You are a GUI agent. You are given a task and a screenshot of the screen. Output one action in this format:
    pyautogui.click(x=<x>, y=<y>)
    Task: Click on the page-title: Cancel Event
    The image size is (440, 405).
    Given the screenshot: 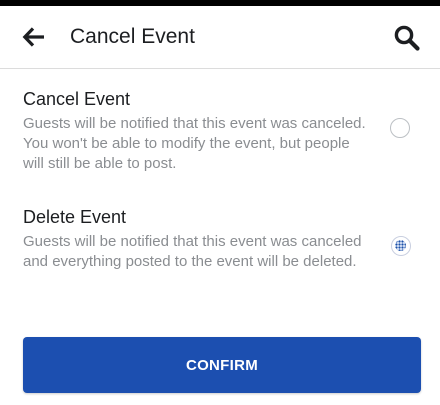 What is the action you would take?
    pyautogui.click(x=132, y=36)
    